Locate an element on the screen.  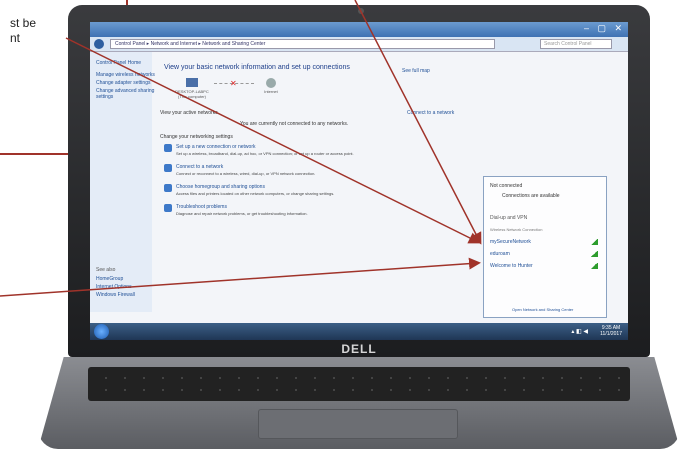
task-title: Choose homegroup and sharing options is located at coordinates (220, 187).